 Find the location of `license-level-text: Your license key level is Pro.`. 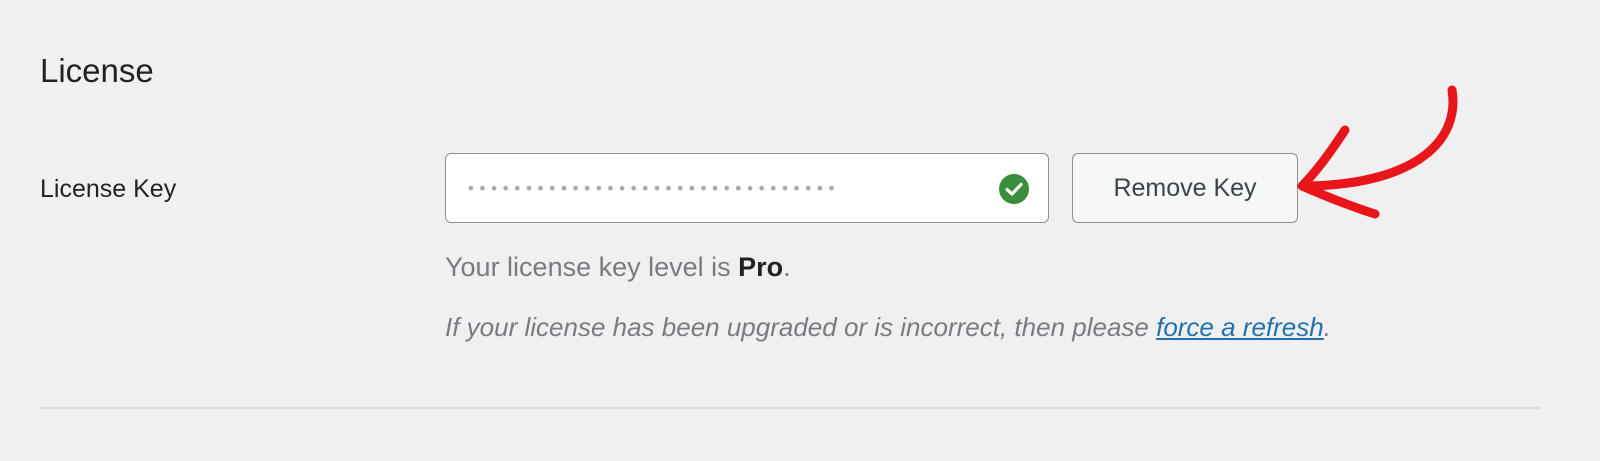

license-level-text: Your license key level is Pro. is located at coordinates (618, 267).